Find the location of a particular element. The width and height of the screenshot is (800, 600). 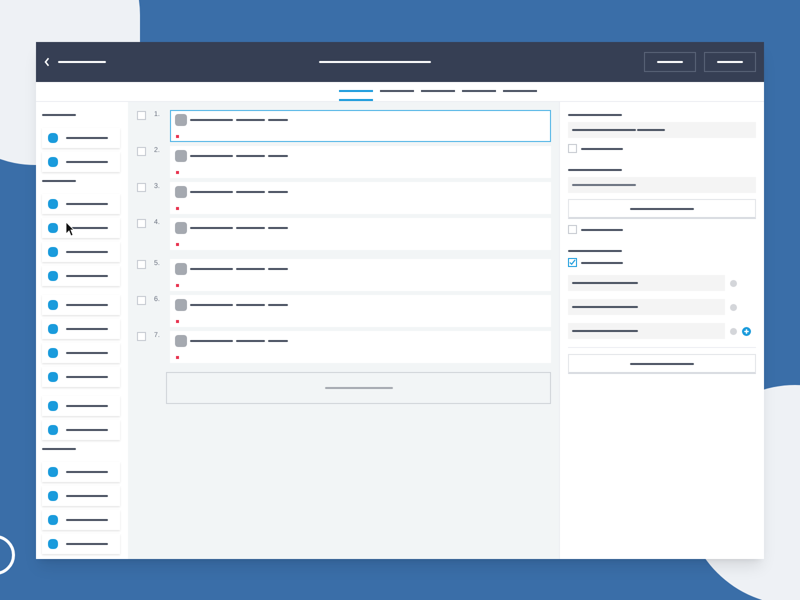

add-icon is located at coordinates (746, 331).